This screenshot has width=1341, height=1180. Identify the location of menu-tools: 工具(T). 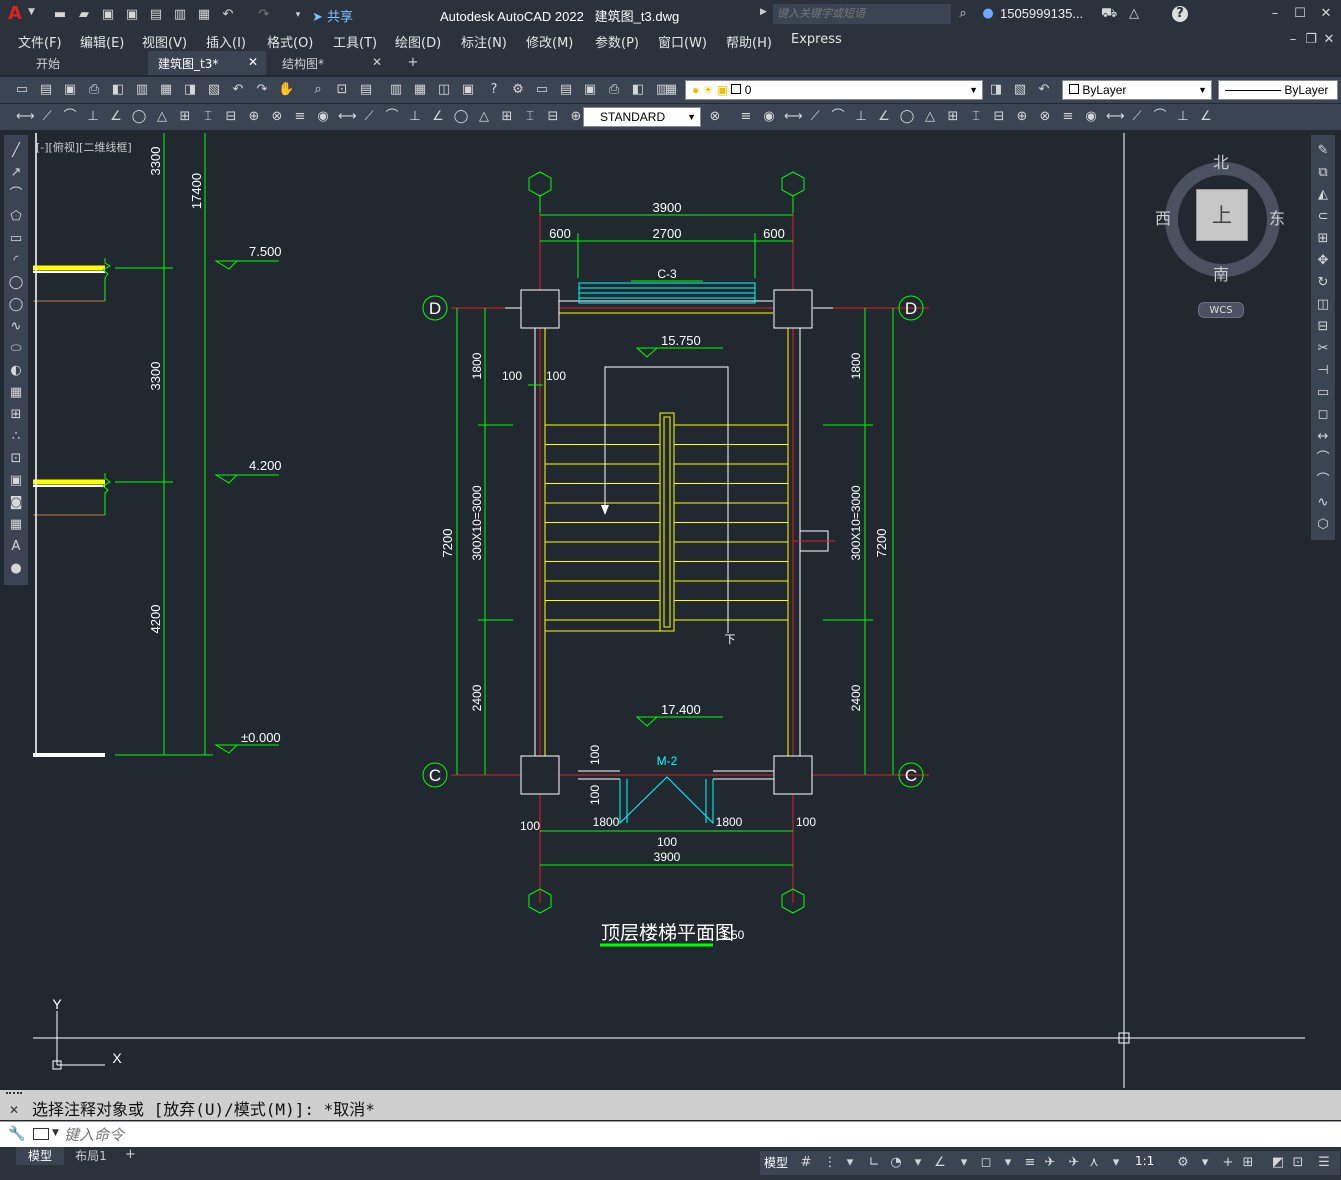
(355, 41).